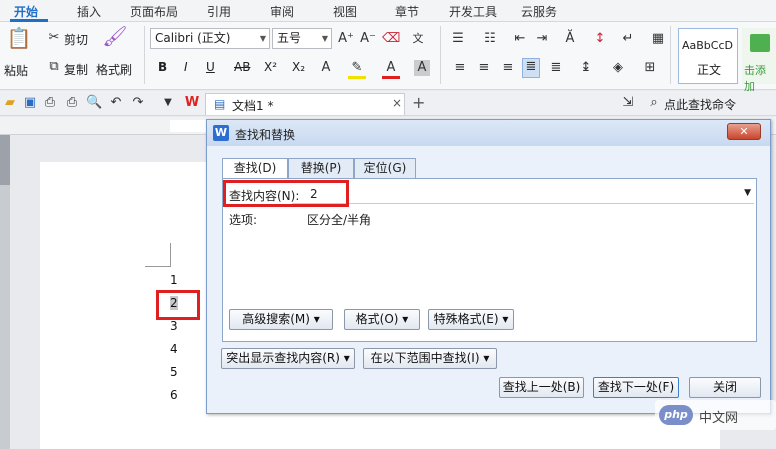  I want to click on tab-home: 开始, so click(26, 11).